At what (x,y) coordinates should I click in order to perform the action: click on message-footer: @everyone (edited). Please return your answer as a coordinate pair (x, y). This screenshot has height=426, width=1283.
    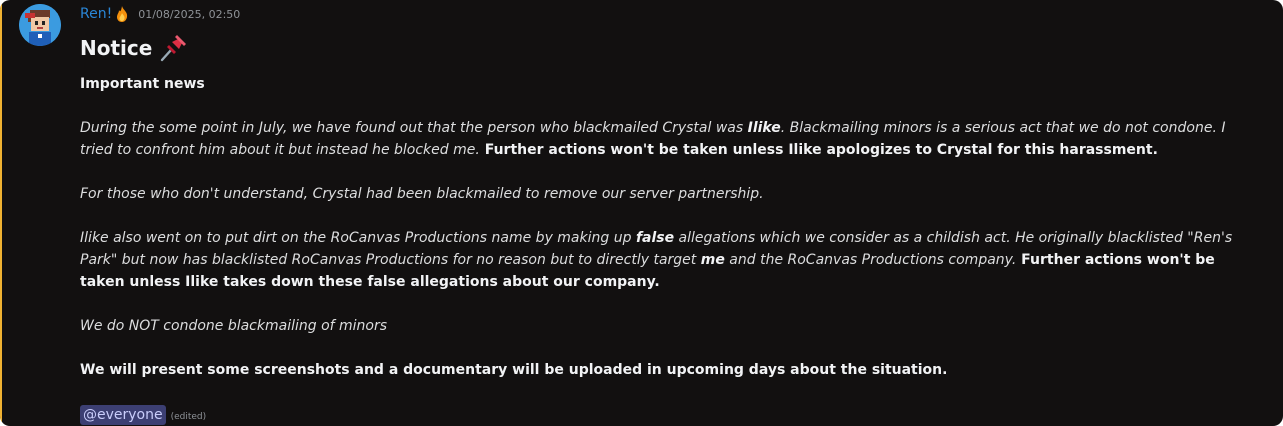
    Looking at the image, I should click on (667, 414).